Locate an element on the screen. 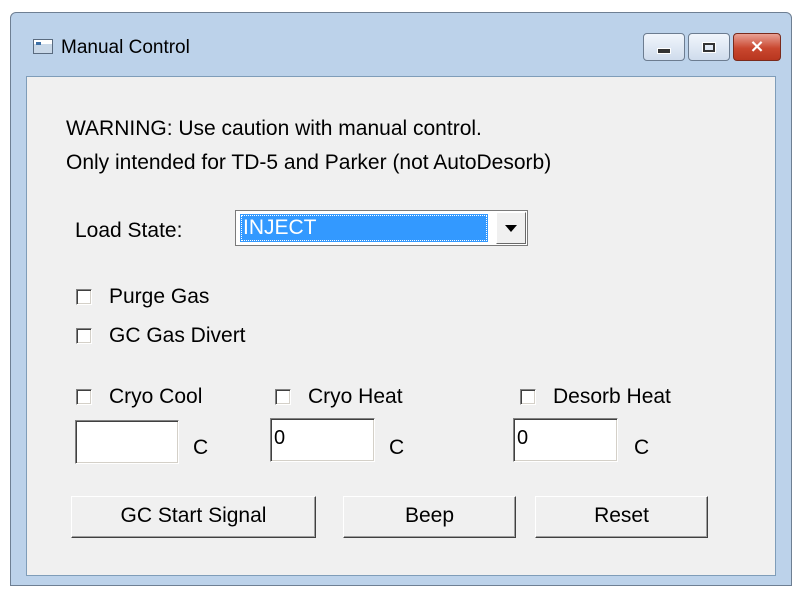 The image size is (808, 598). purge-gas-checkbox is located at coordinates (84, 297).